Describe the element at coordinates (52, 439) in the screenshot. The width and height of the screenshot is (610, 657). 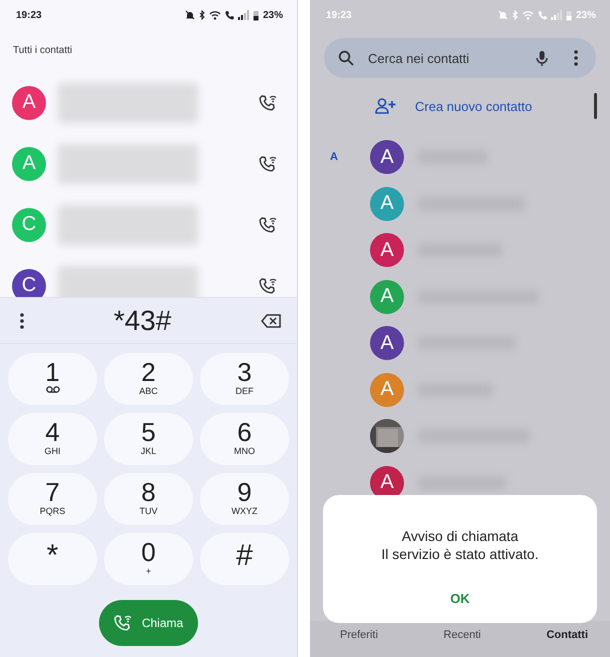
I see `dial-key: 4 GHI` at that location.